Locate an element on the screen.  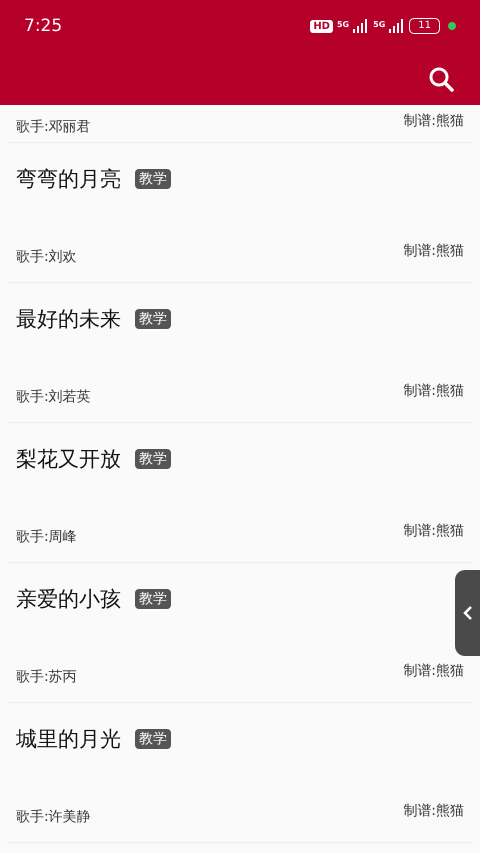
hd-badge: HD is located at coordinates (321, 26).